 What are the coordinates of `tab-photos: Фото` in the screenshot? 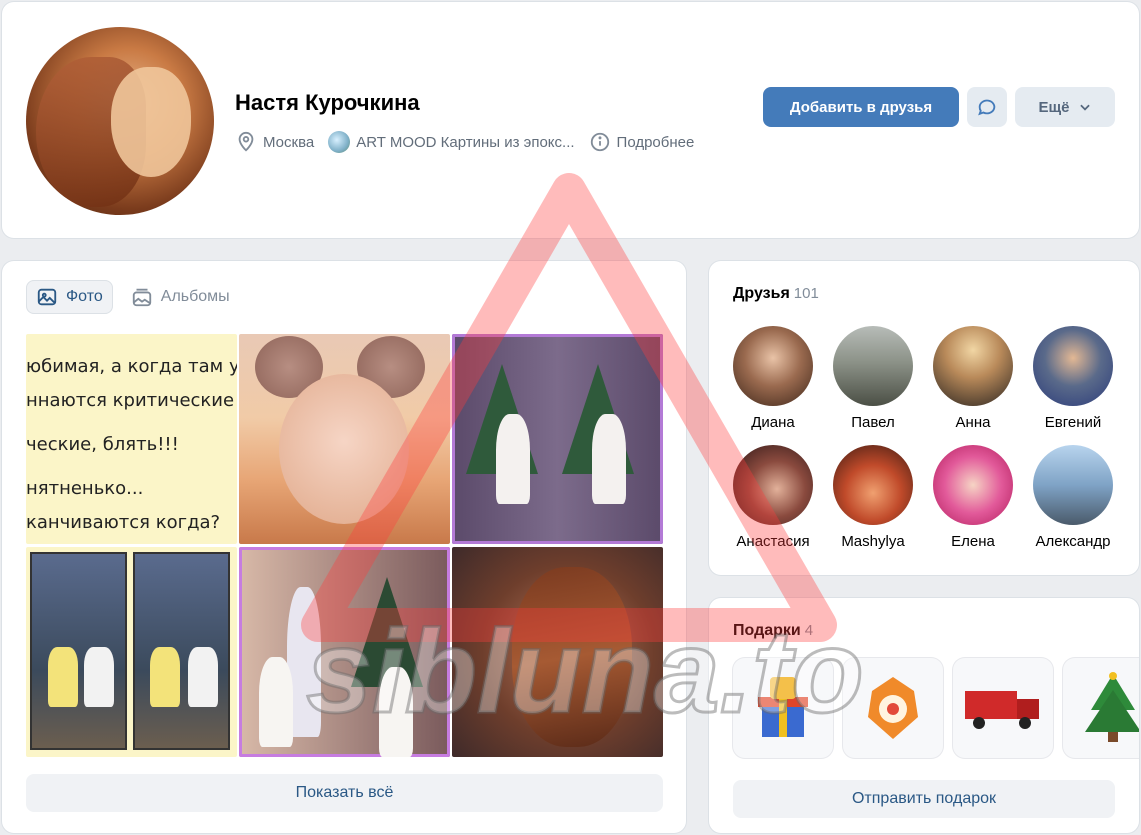 It's located at (69, 297).